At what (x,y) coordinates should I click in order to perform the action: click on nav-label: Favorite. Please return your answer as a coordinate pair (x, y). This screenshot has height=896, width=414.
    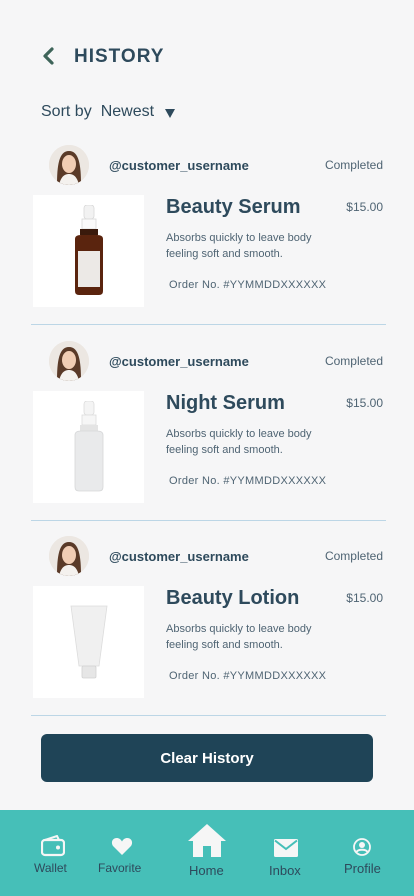
    Looking at the image, I should click on (120, 868).